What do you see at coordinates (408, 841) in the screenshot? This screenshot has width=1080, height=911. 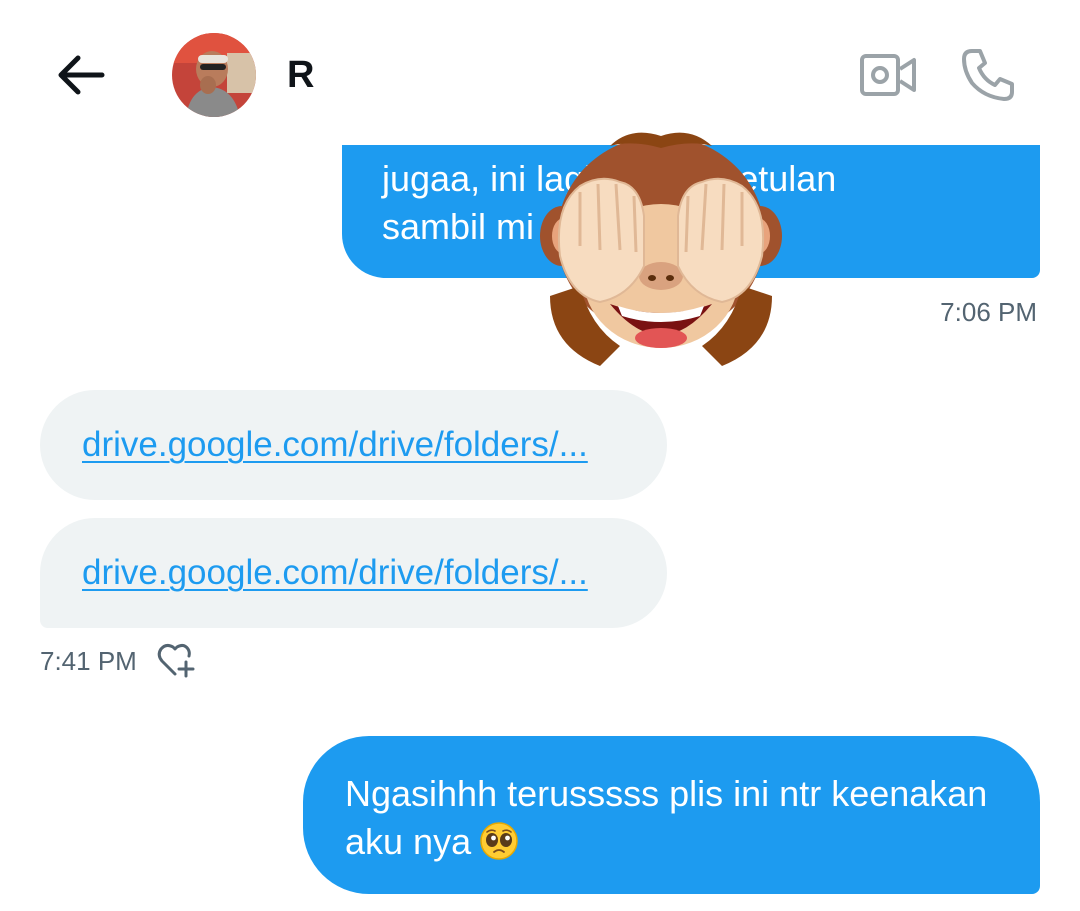 I see `message-text-line-2-text: aku nya` at bounding box center [408, 841].